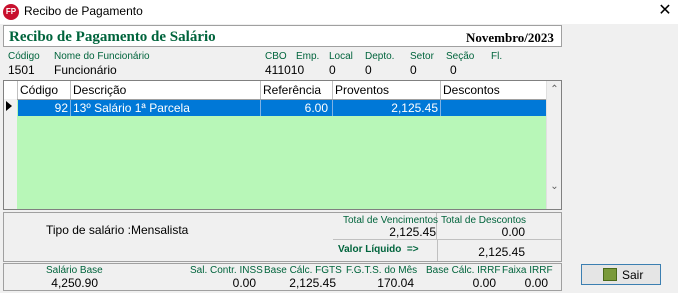 The image size is (678, 293). I want to click on faixa-irrf-value: 0.00, so click(536, 283).